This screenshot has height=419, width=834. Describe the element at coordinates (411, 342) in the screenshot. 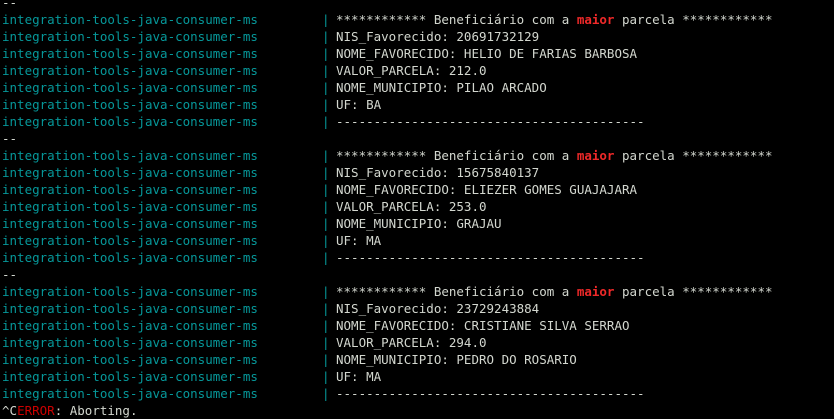

I see `log-message-valor: VALOR_PARCELA: 294.0` at that location.